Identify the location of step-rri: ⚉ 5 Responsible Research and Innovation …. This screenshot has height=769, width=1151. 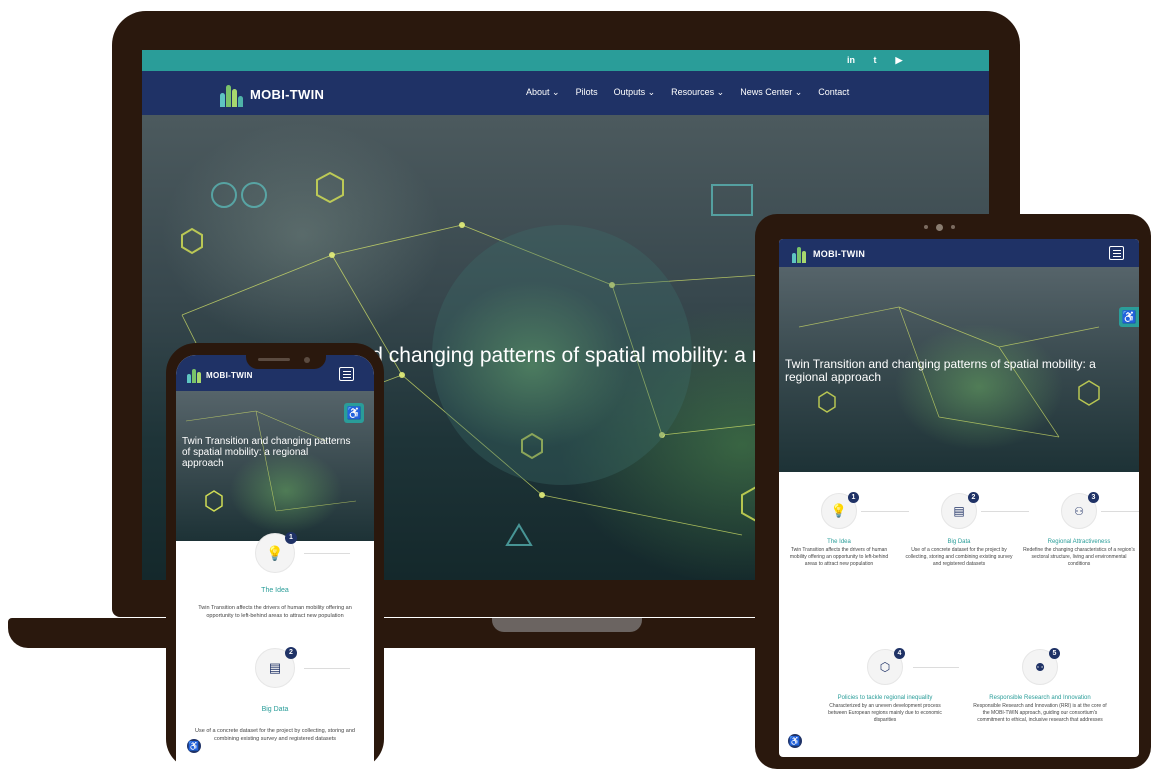
(1040, 686).